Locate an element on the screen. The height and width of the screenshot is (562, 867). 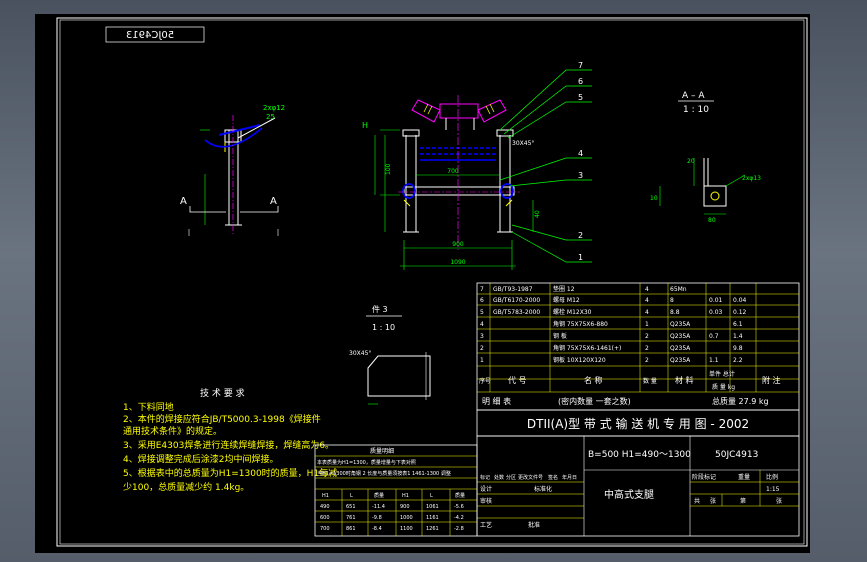
wt-r1-c3: -11.4 is located at coordinates (378, 507).